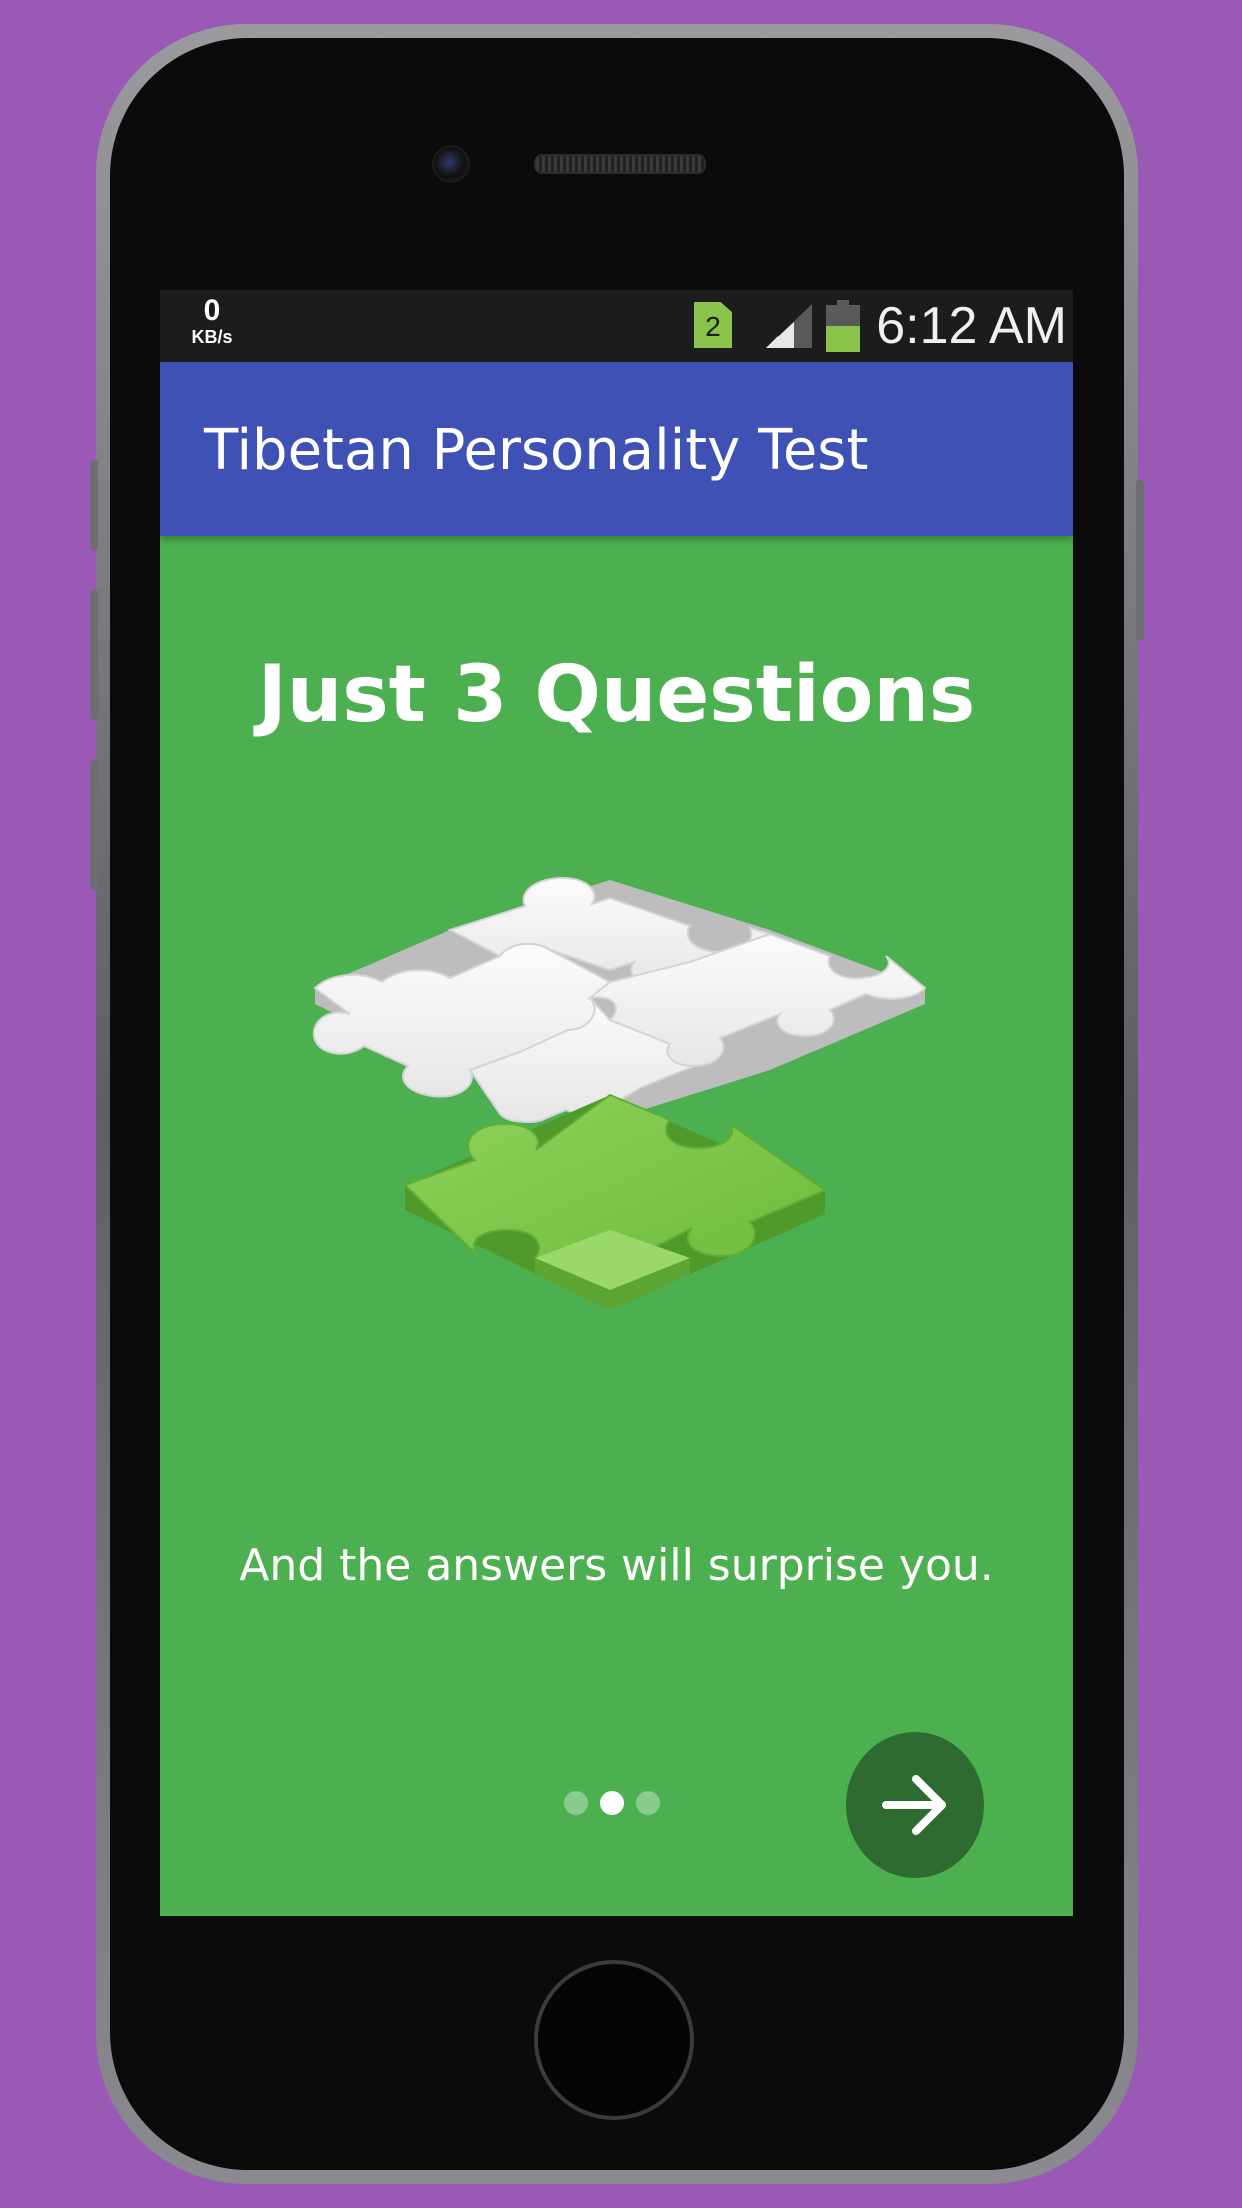 The image size is (1242, 2208). Describe the element at coordinates (616, 326) in the screenshot. I see `status-bar: 0 KB/s 2 6:12 AM` at that location.